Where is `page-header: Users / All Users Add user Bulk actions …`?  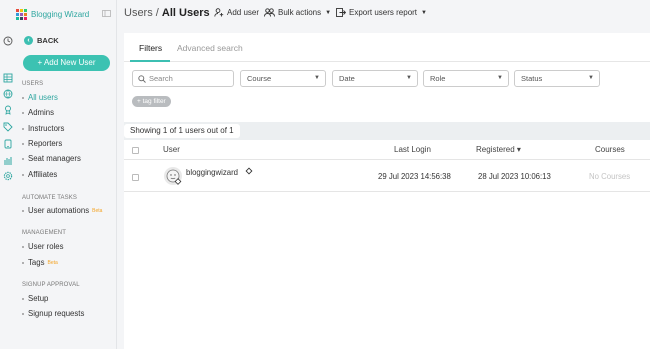
page-header: Users / All Users Add user Bulk actions … is located at coordinates (383, 14).